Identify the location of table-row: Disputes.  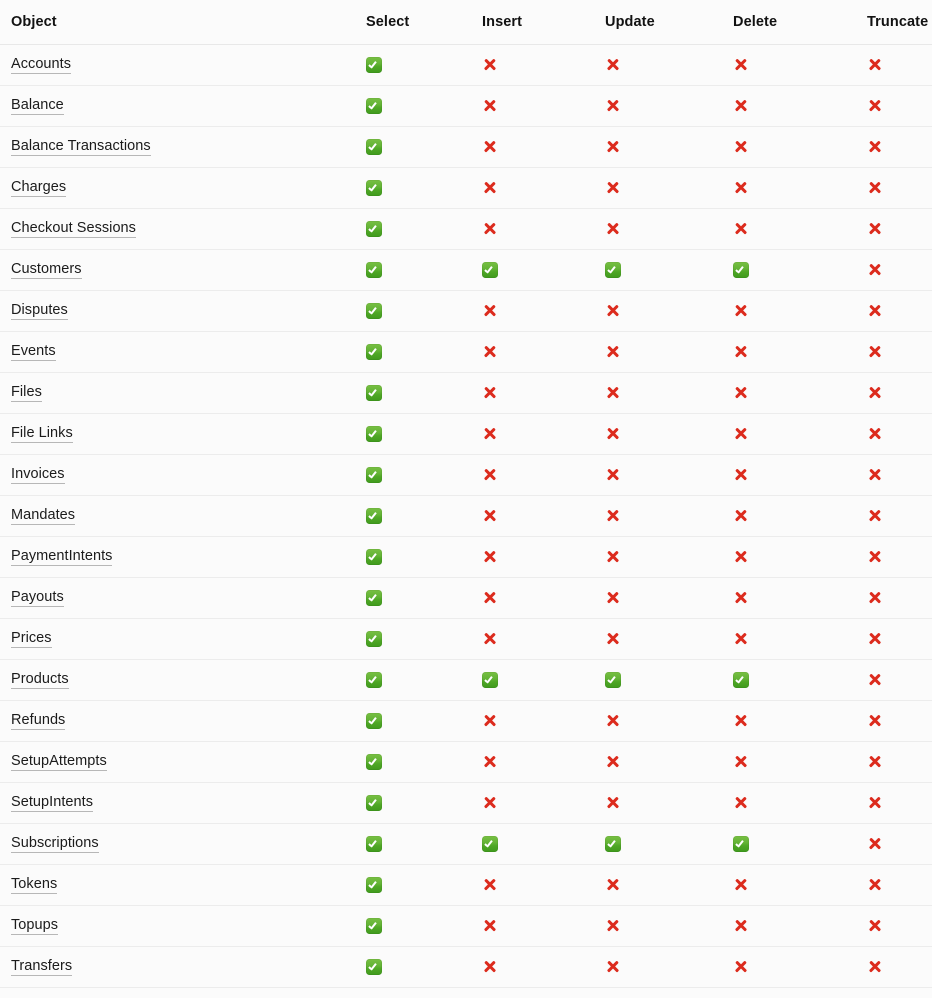
(466, 311).